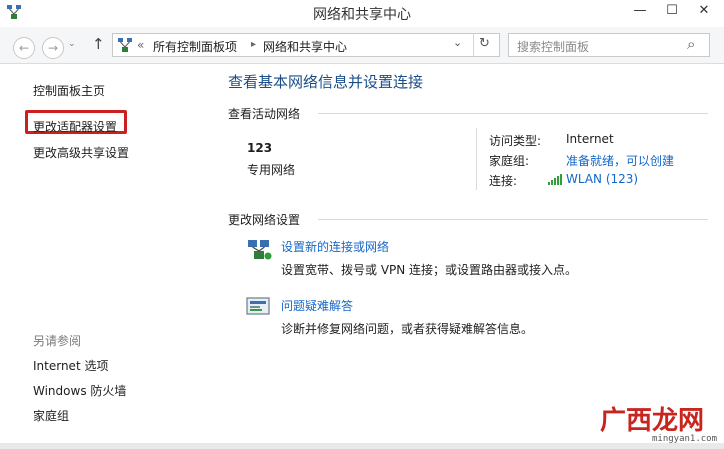 The height and width of the screenshot is (449, 724). I want to click on search-icon: ⌕, so click(691, 44).